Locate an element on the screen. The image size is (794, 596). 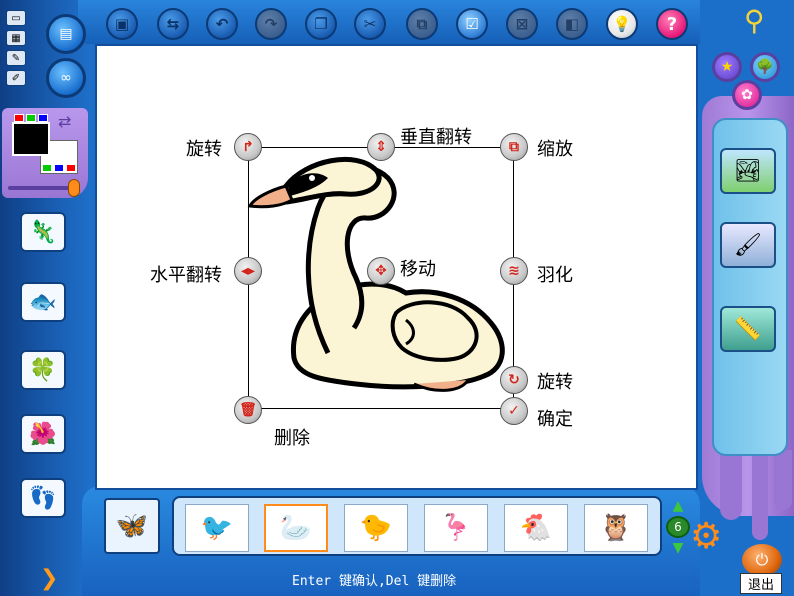
leaf-stamp-icon: 🍀 is located at coordinates (43, 370).